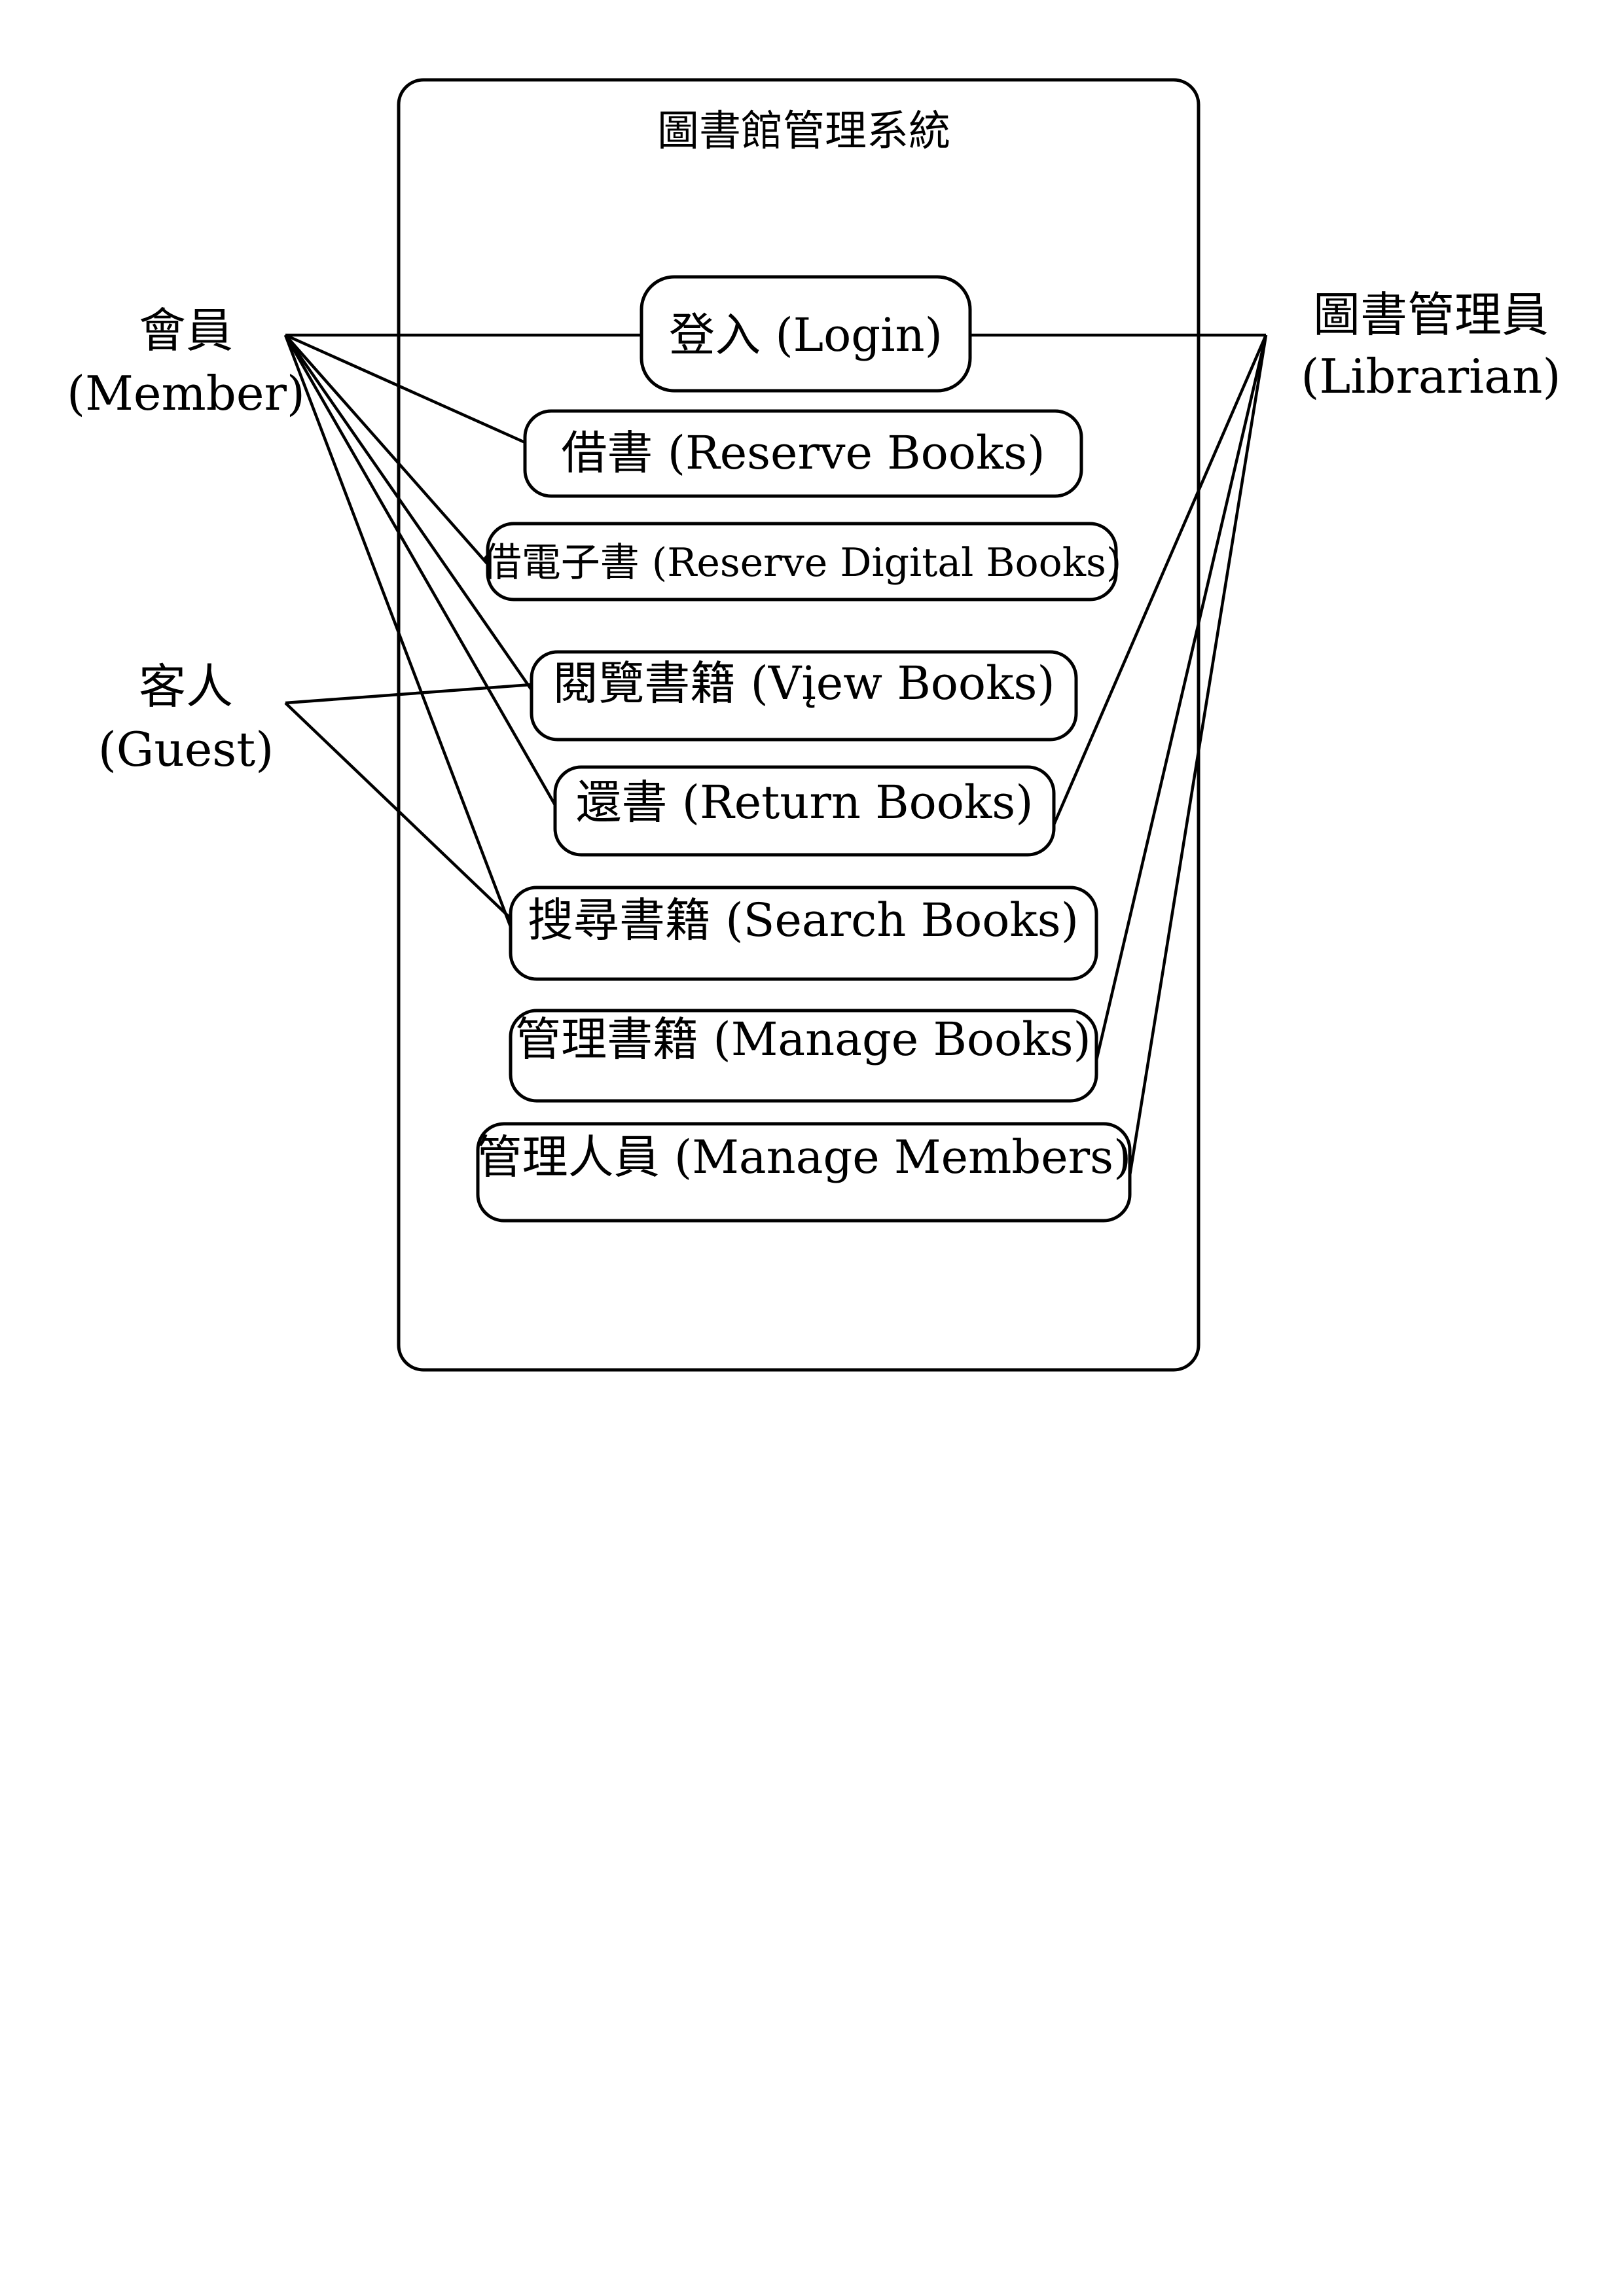  I want to click on use-case-return-books: 還書 (Return Books), so click(804, 811).